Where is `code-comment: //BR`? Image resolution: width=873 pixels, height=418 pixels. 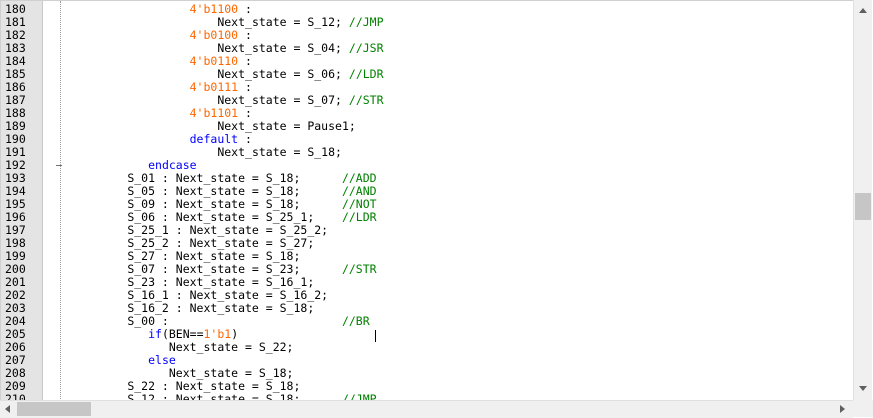 code-comment: //BR is located at coordinates (355, 321).